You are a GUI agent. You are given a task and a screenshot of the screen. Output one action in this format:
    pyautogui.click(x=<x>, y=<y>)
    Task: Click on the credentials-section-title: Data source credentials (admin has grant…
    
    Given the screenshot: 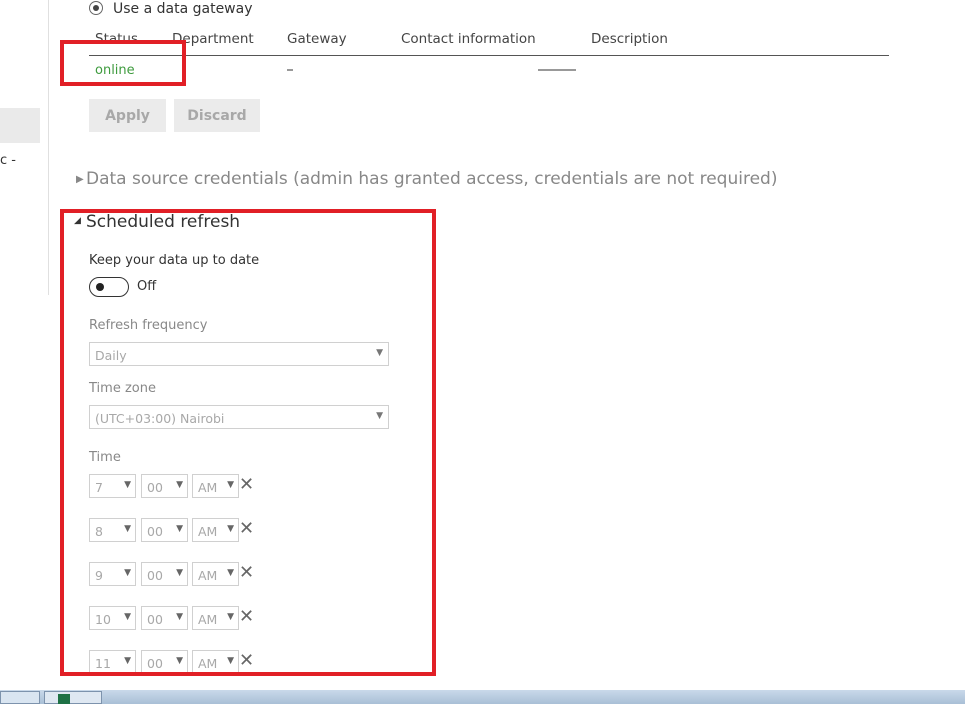 What is the action you would take?
    pyautogui.click(x=431, y=179)
    